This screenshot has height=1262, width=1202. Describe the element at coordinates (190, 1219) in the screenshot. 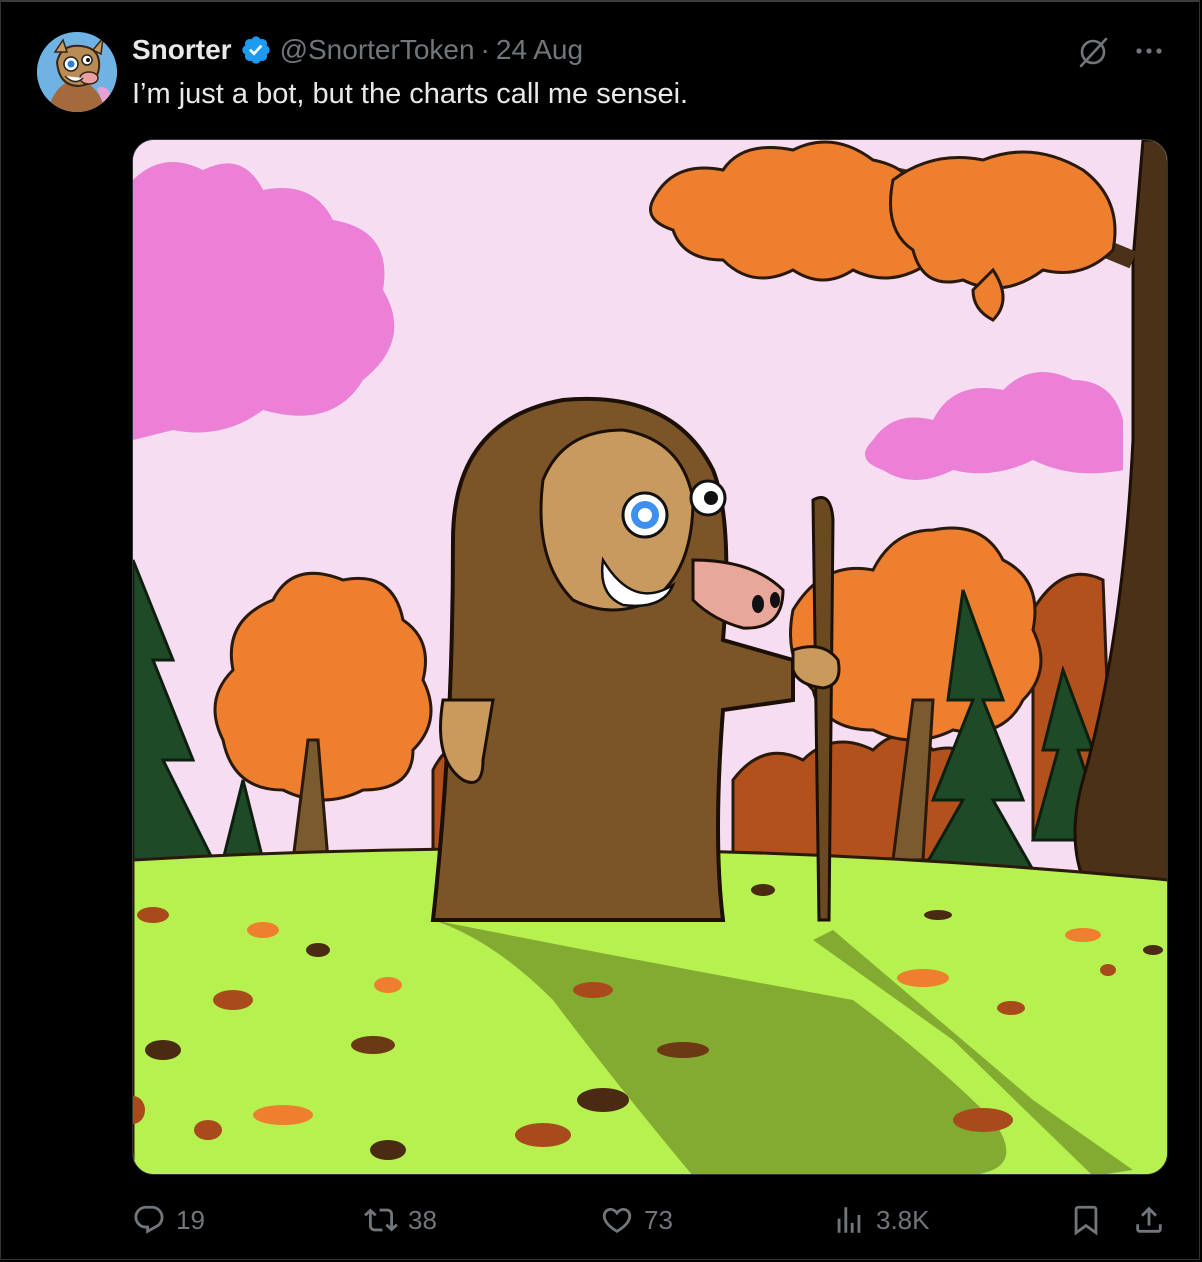

I see `reply-count: 19` at that location.